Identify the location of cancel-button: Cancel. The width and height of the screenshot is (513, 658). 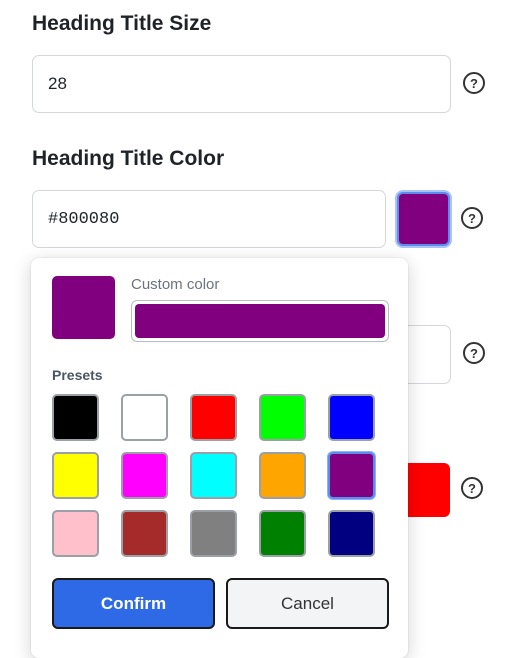
(307, 603).